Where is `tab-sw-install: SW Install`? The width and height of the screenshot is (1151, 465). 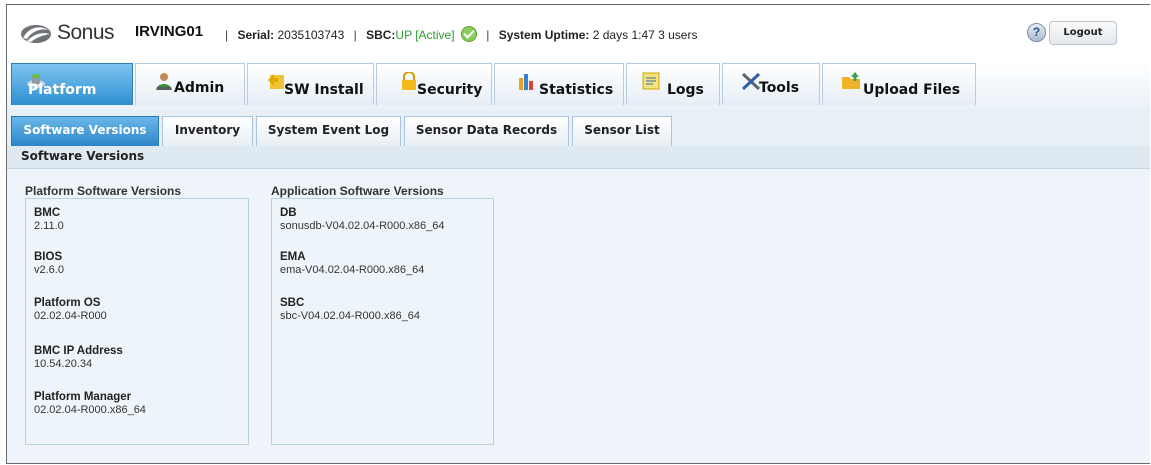 tab-sw-install: SW Install is located at coordinates (310, 84).